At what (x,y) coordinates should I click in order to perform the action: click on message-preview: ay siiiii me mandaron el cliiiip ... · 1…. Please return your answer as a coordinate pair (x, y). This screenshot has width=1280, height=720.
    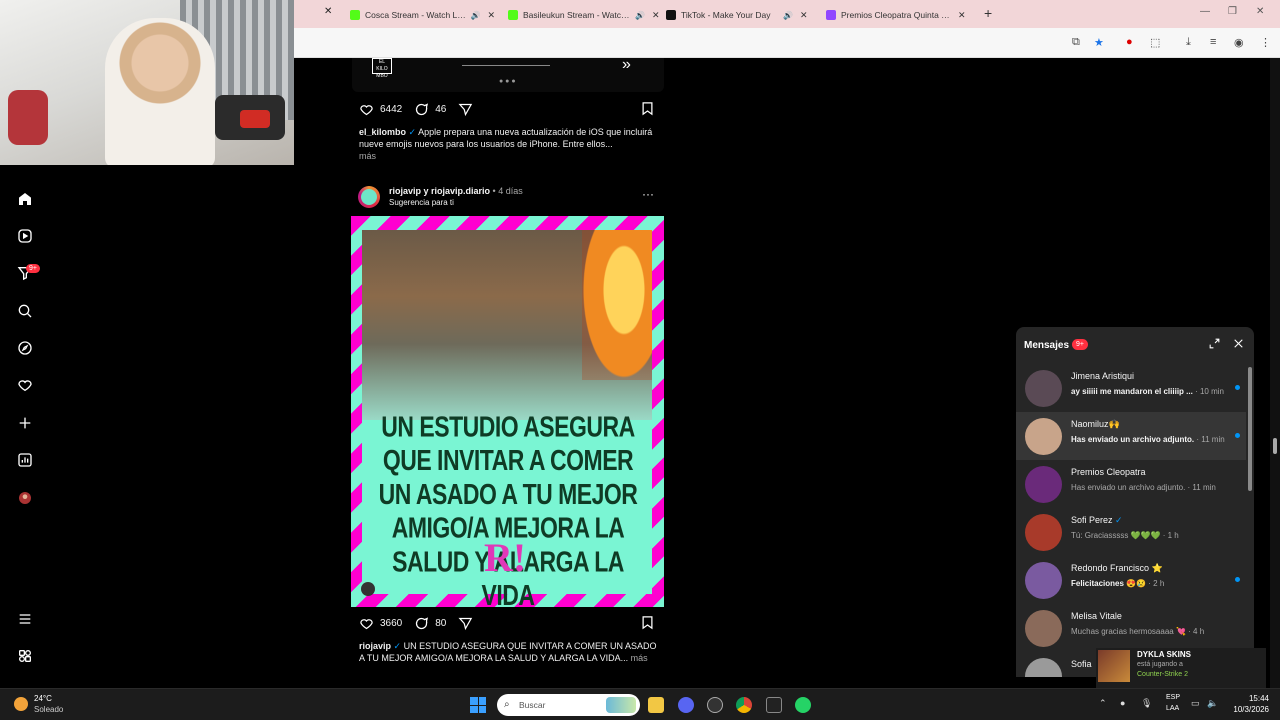
    Looking at the image, I should click on (1147, 391).